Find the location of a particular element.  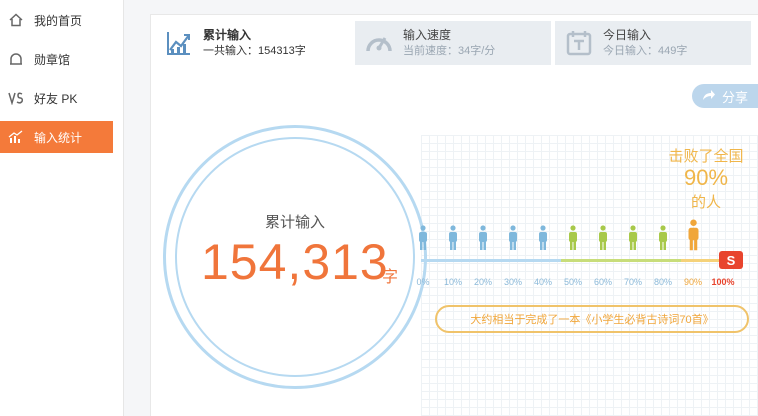

vs-icon is located at coordinates (16, 98).